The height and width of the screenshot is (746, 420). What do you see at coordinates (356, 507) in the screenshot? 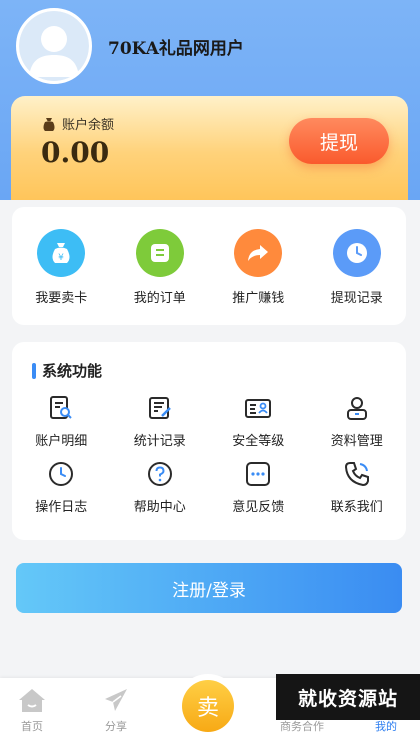
I see `sys-label: 联系我们` at bounding box center [356, 507].